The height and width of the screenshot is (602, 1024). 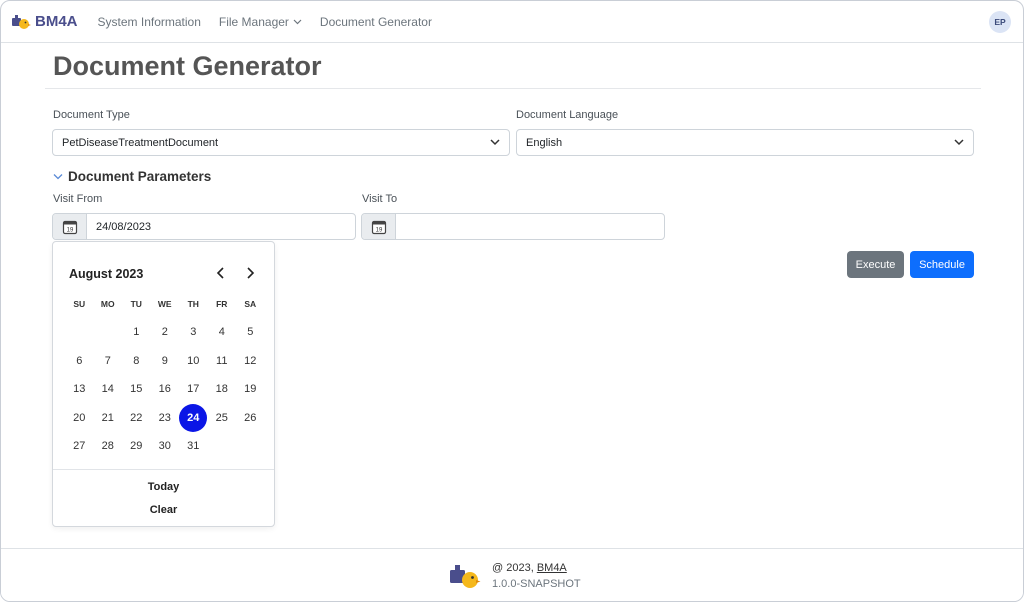 I want to click on visit-to-field: 19, so click(x=513, y=226).